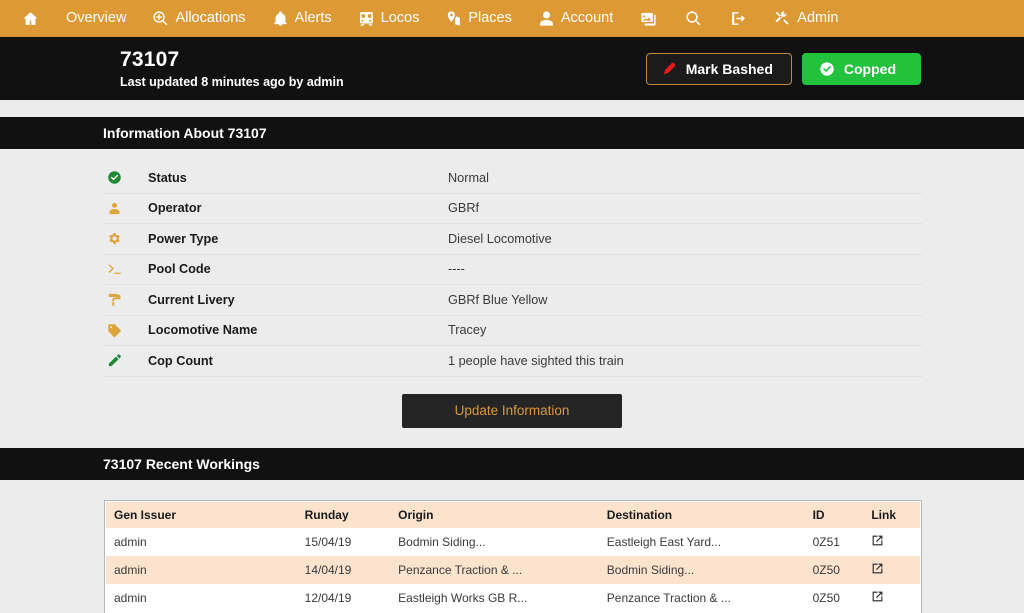 This screenshot has height=613, width=1024. What do you see at coordinates (125, 330) in the screenshot?
I see `tag-icon` at bounding box center [125, 330].